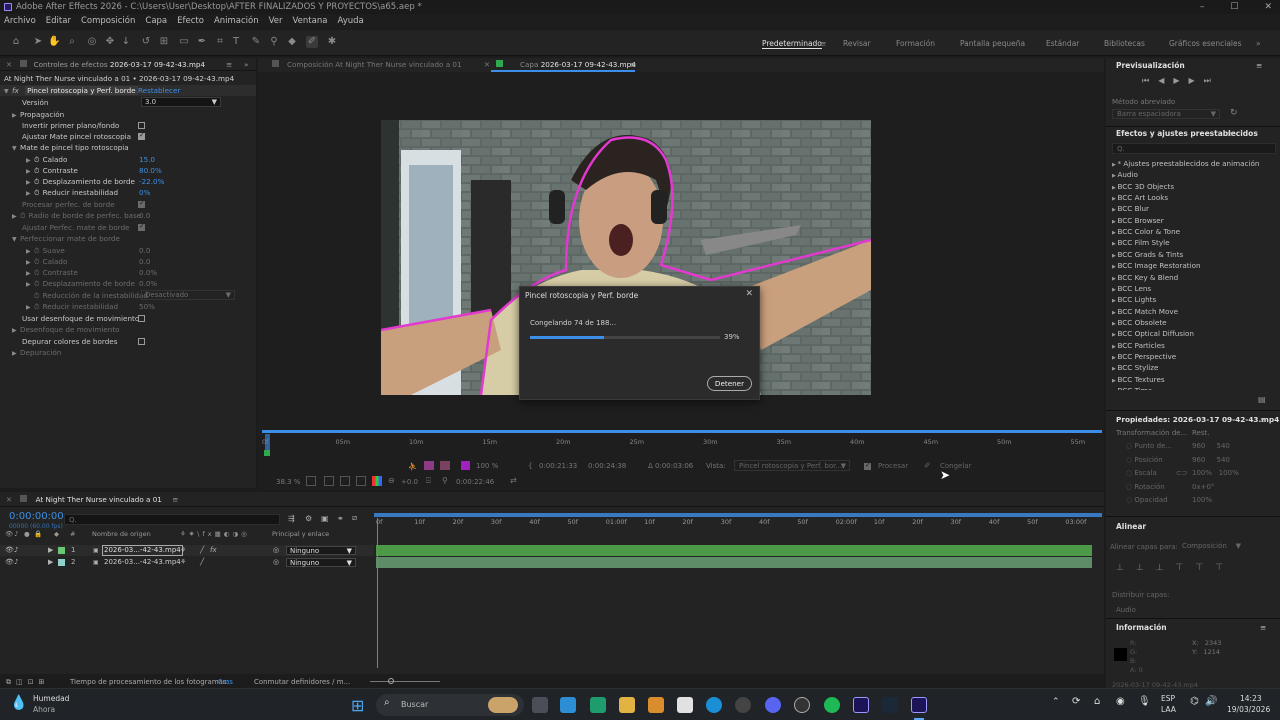 The image size is (1280, 720). Describe the element at coordinates (70, 329) in the screenshot. I see `desenfoque-group: Desenfoque de movimiento` at that location.